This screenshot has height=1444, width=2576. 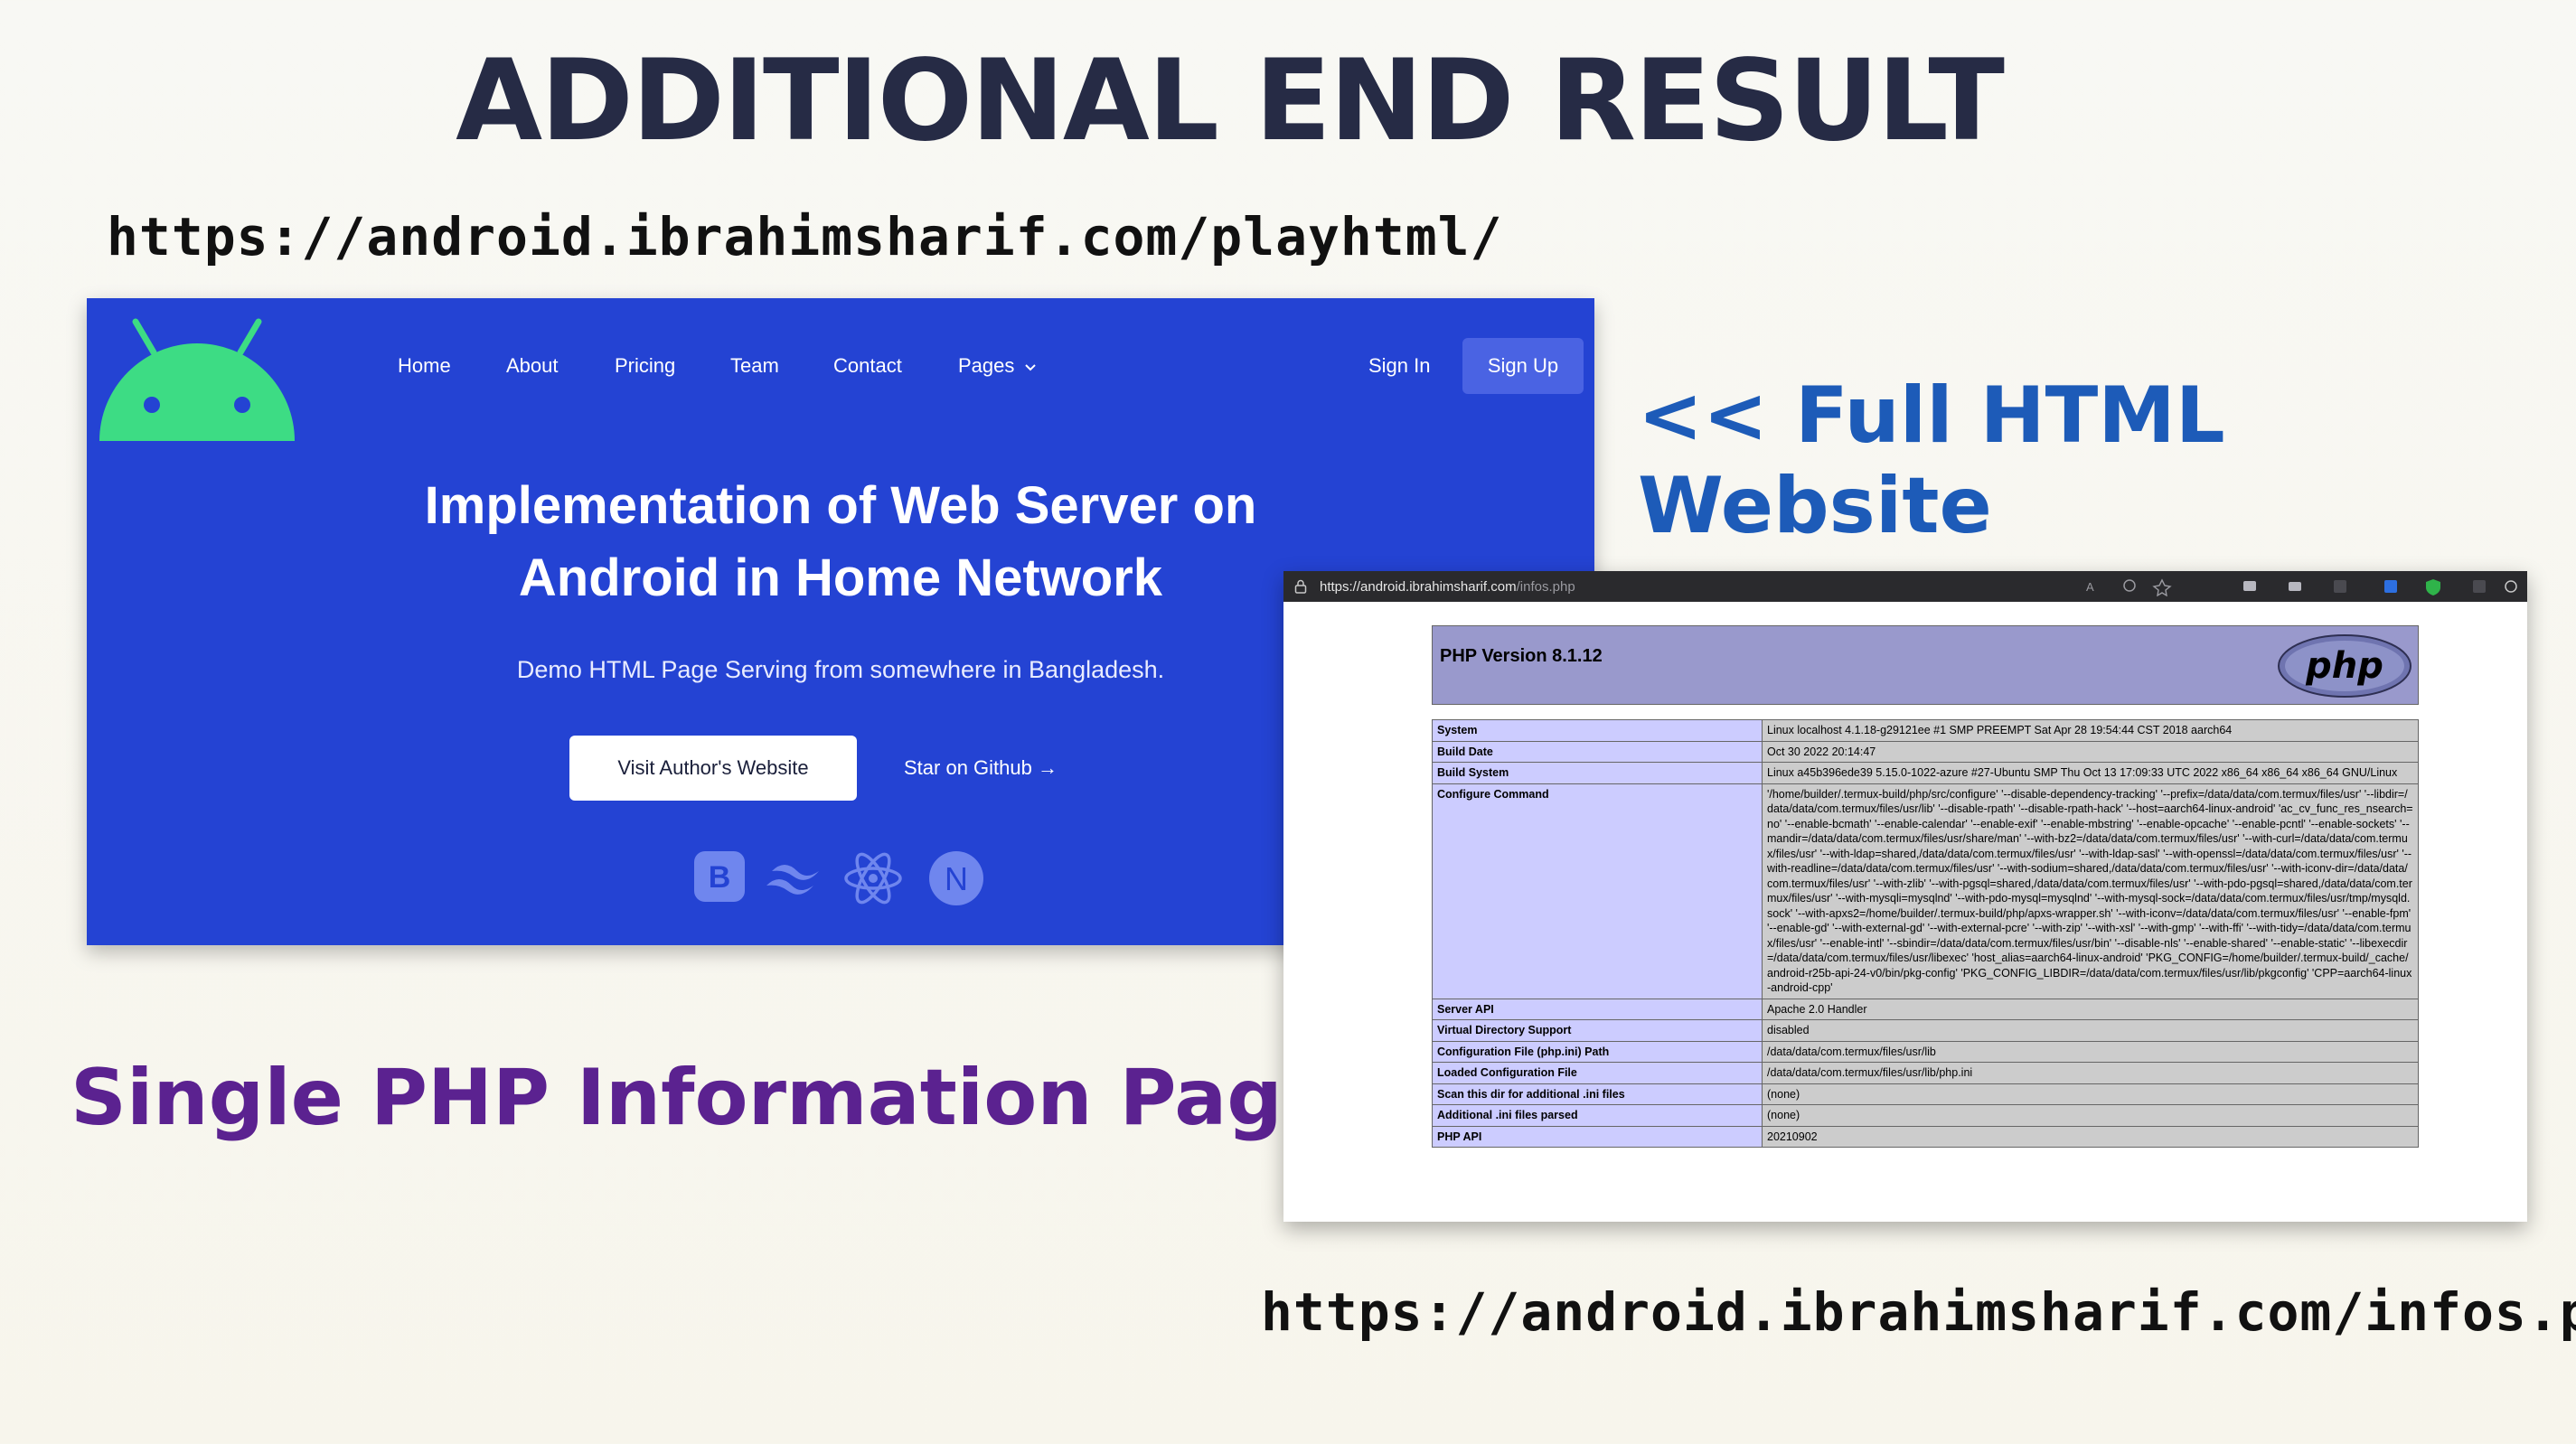 What do you see at coordinates (2162, 587) in the screenshot?
I see `favorite-icon` at bounding box center [2162, 587].